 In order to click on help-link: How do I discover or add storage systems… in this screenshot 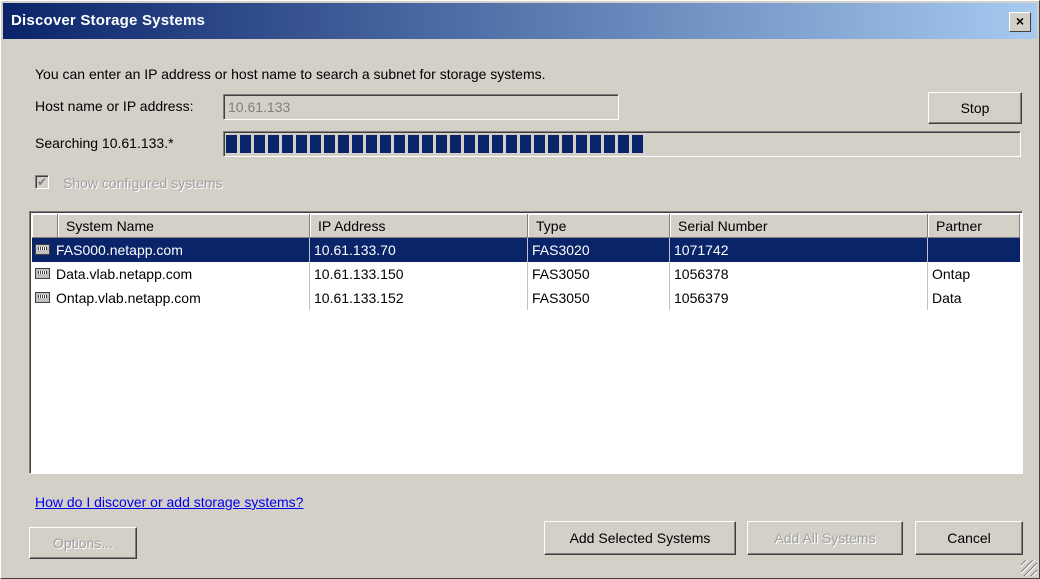, I will do `click(169, 502)`.